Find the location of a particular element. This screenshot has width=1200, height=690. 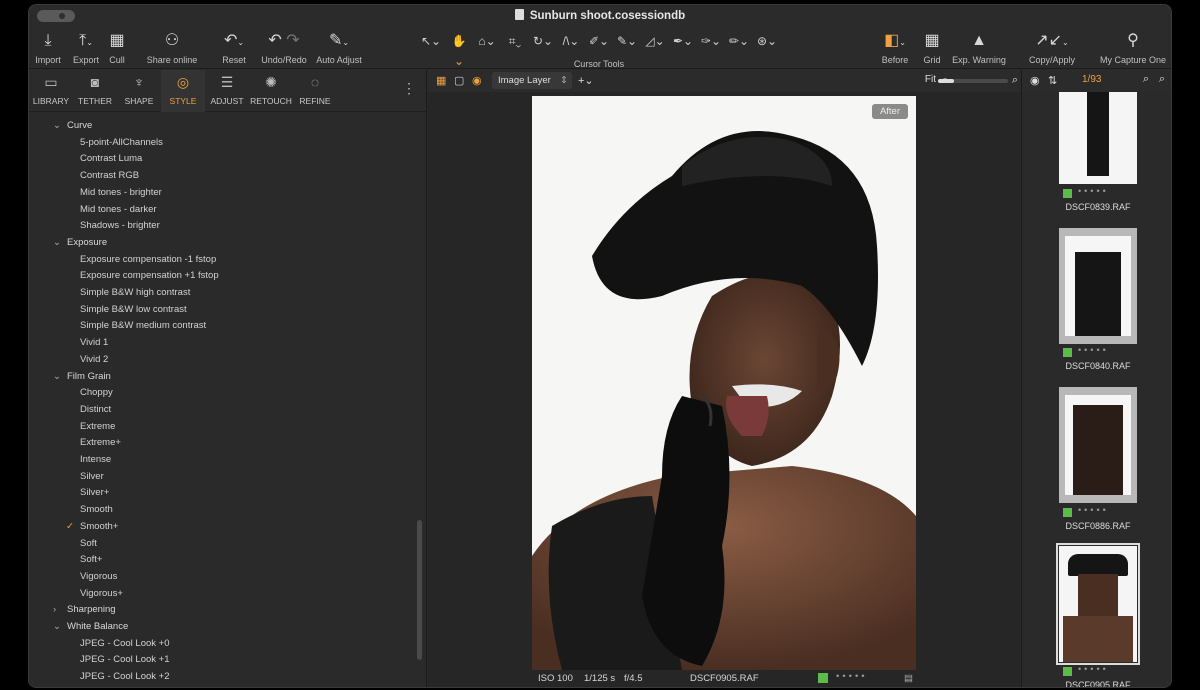

reset-button: ↶⌄ Reset is located at coordinates (234, 48).